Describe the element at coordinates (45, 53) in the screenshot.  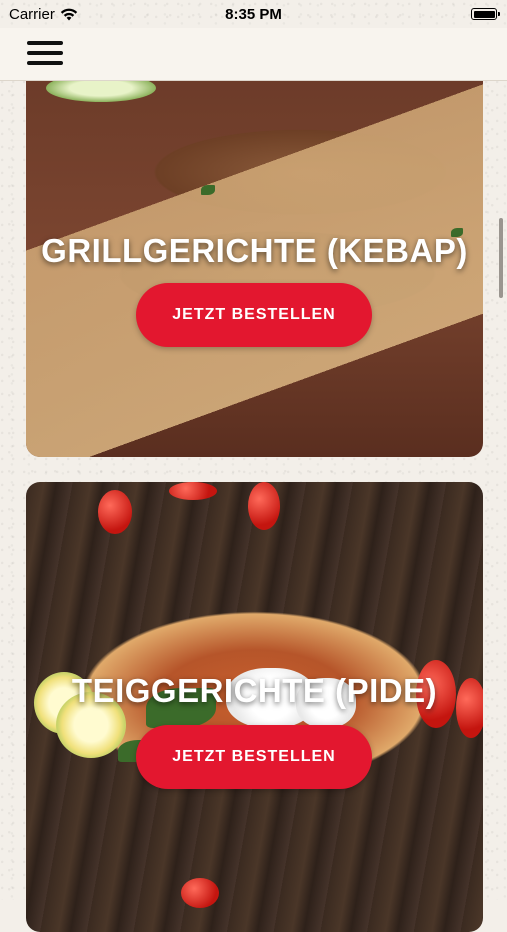
I see `hamburger-menu-icon` at that location.